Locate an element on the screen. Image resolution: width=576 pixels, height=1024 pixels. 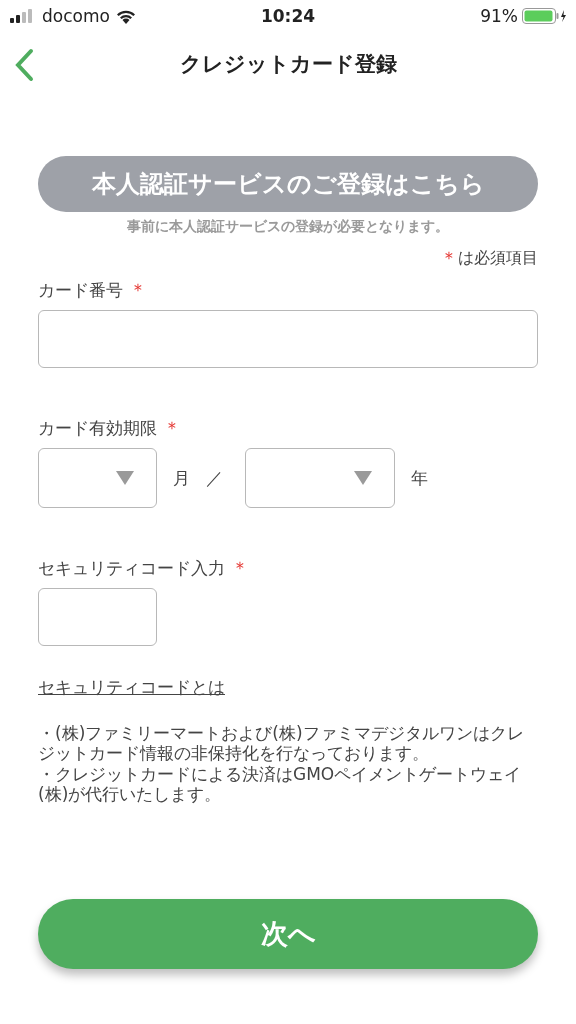
security-code-field is located at coordinates (97, 617).